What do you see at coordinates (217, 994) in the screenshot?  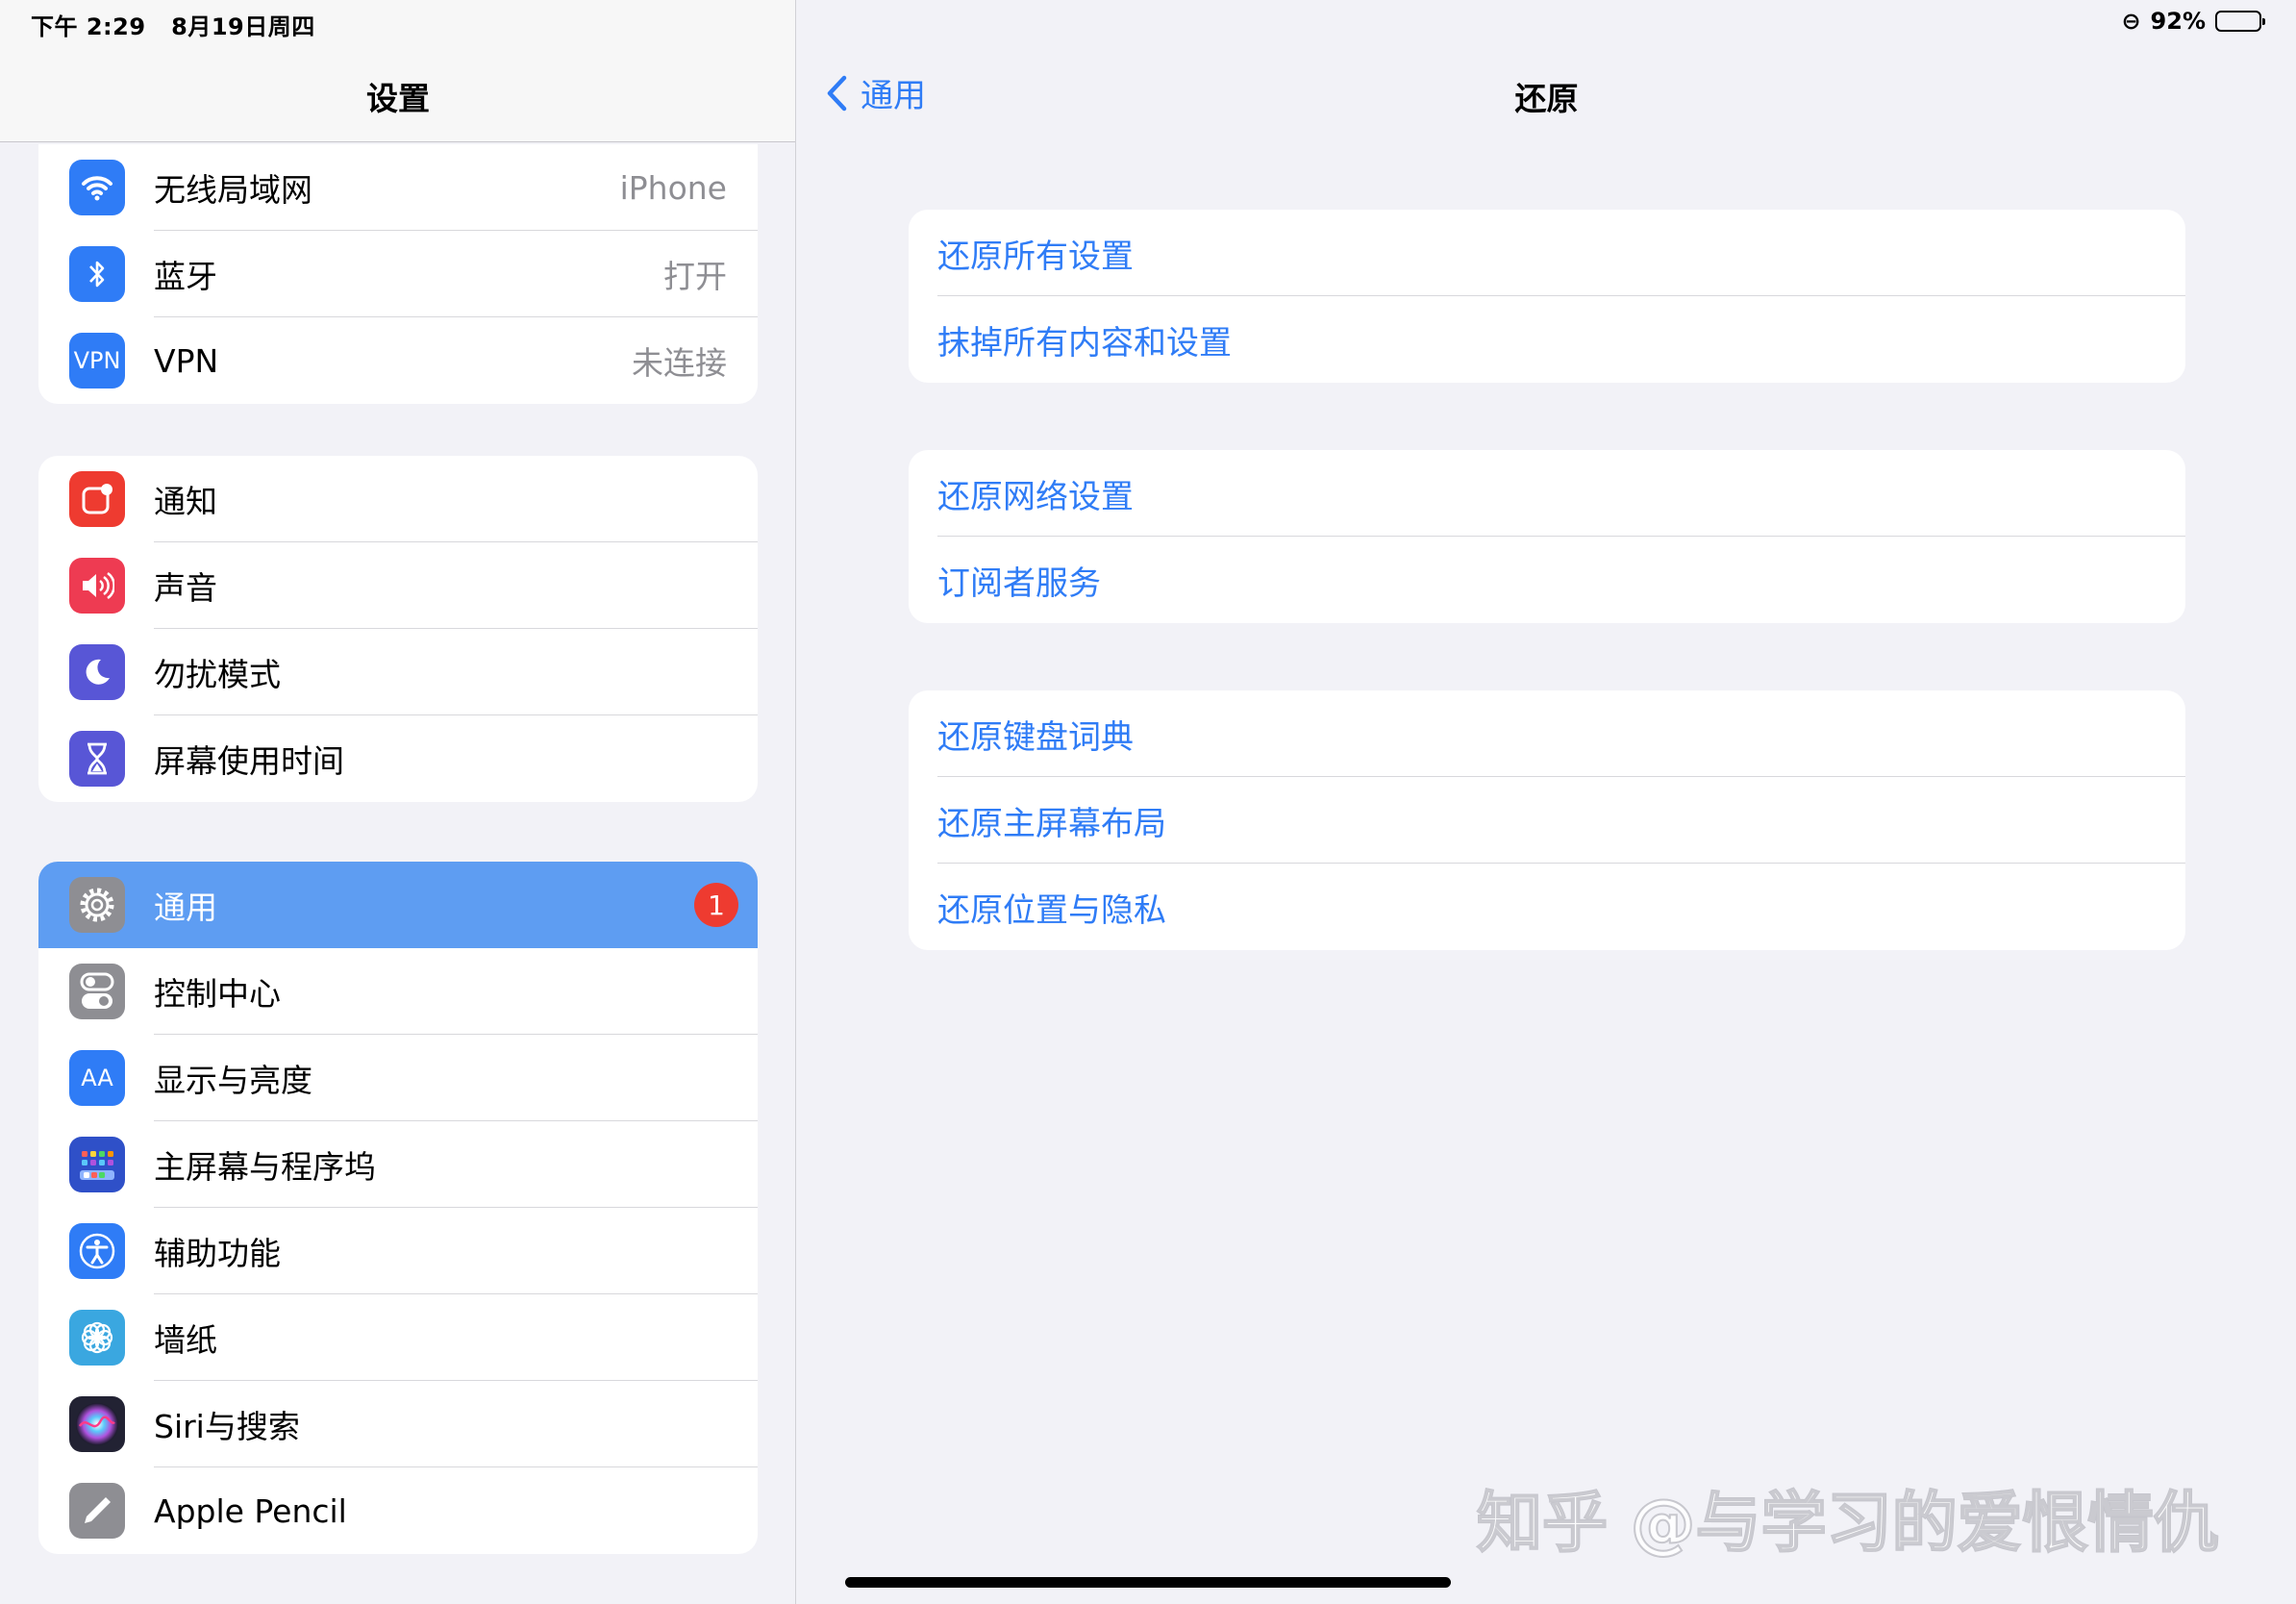 I see `sidebar-item-label: 控制中心` at bounding box center [217, 994].